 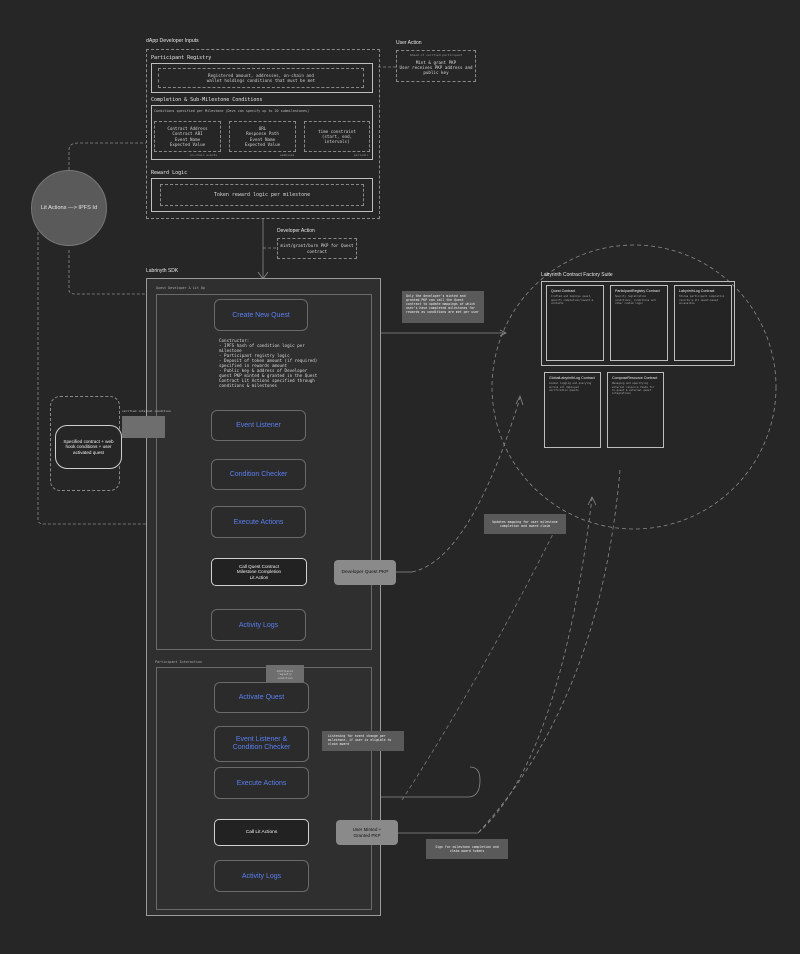 What do you see at coordinates (143, 427) in the screenshot?
I see `verified-condition-box` at bounding box center [143, 427].